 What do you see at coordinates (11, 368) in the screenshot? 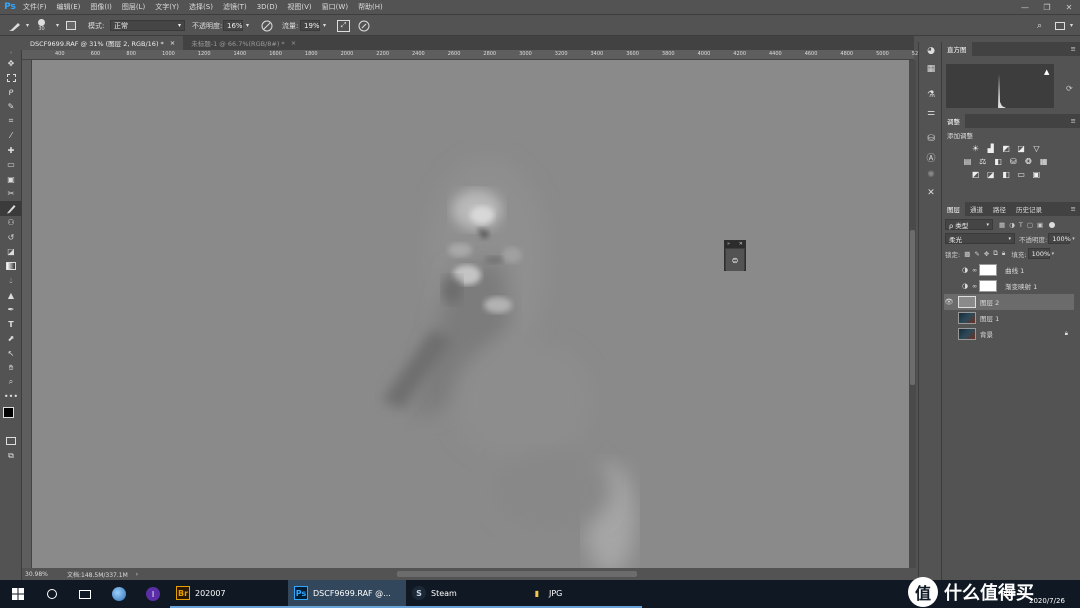
I see `hand-tool-icon: ✋︎` at bounding box center [11, 368].